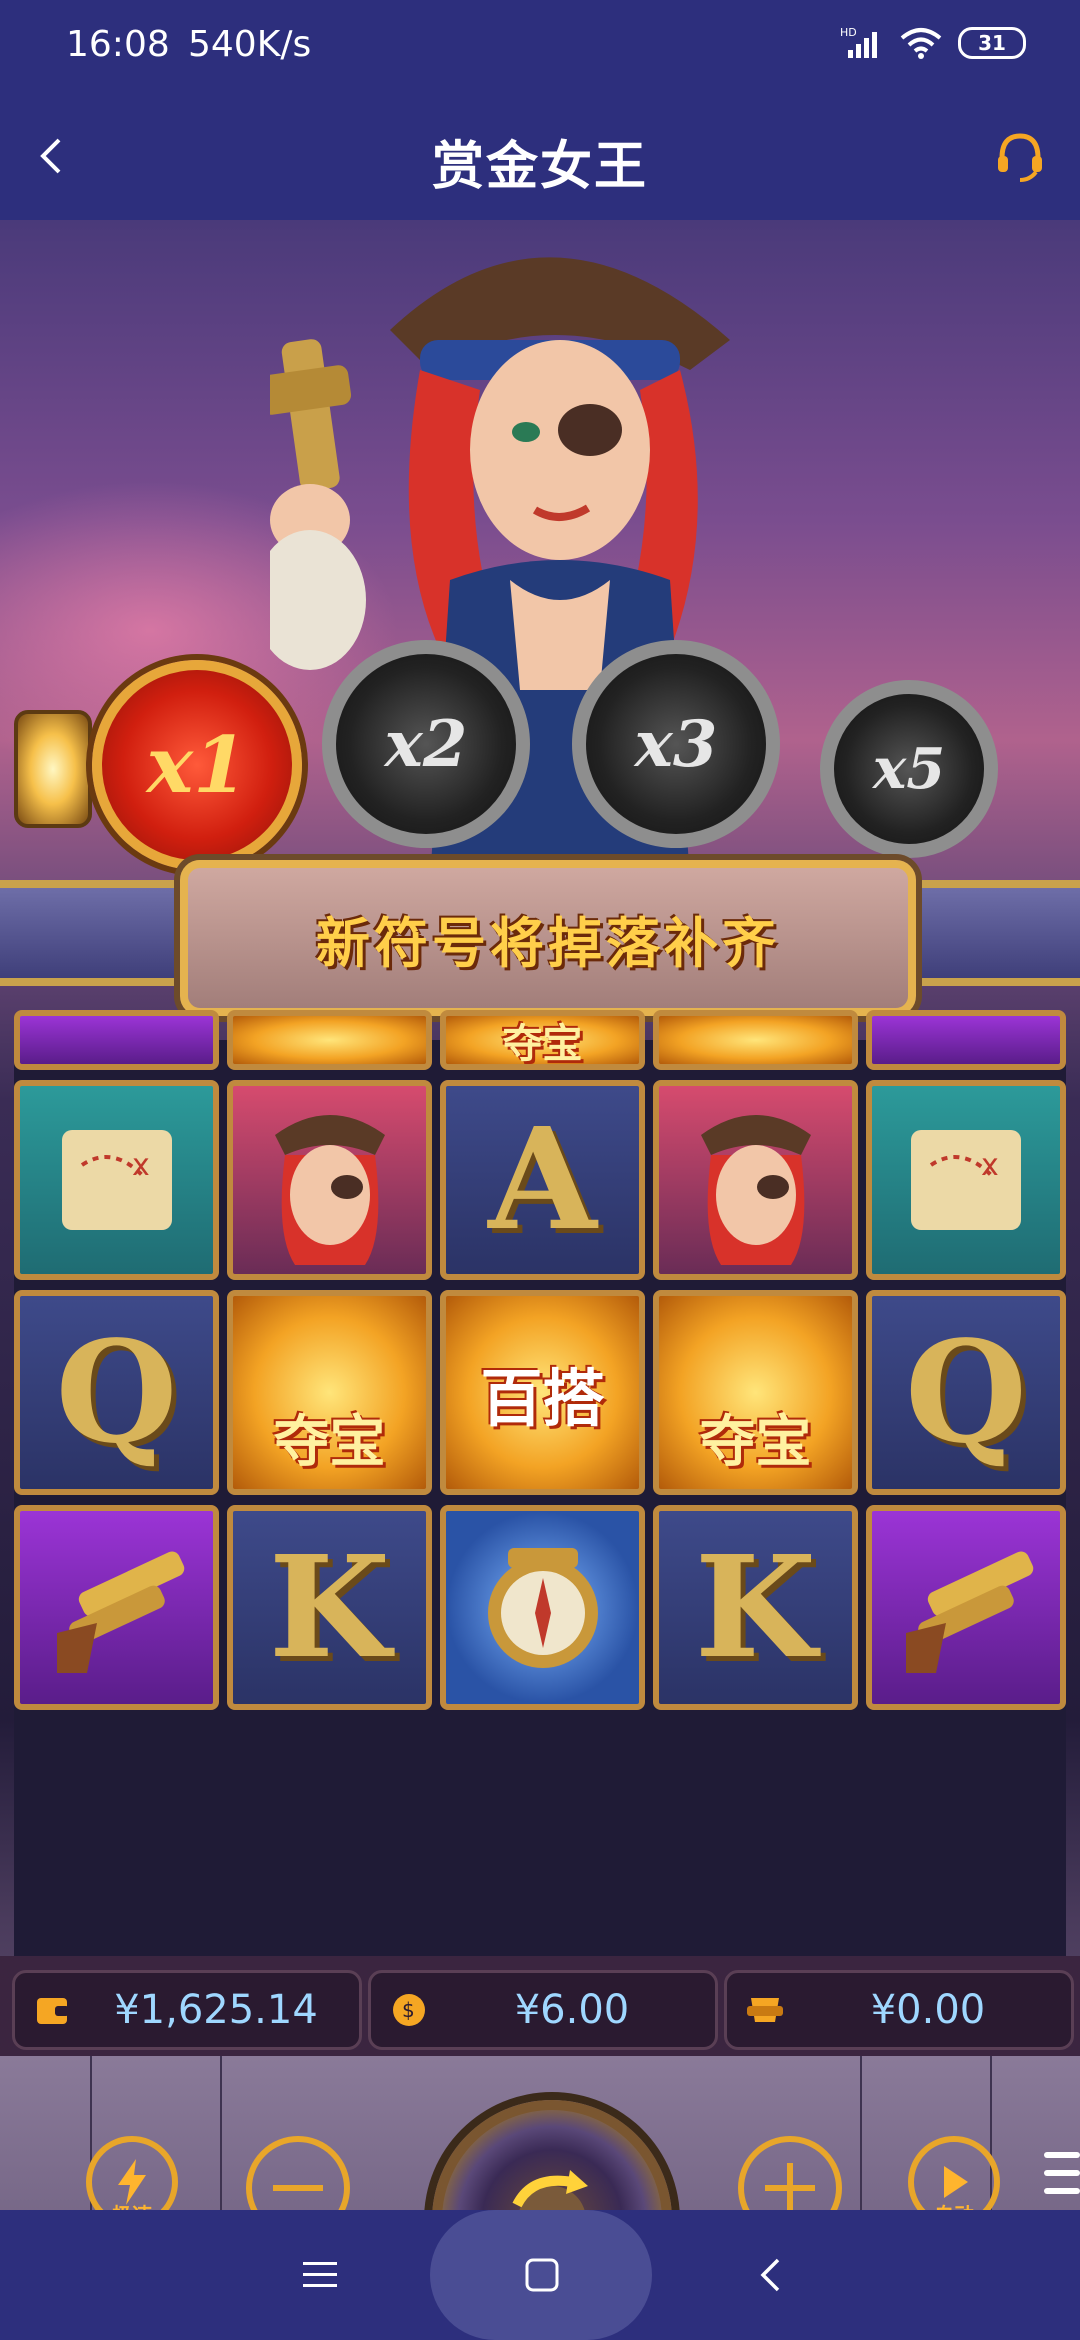 Image resolution: width=1080 pixels, height=2340 pixels. I want to click on prize-icon, so click(765, 2010).